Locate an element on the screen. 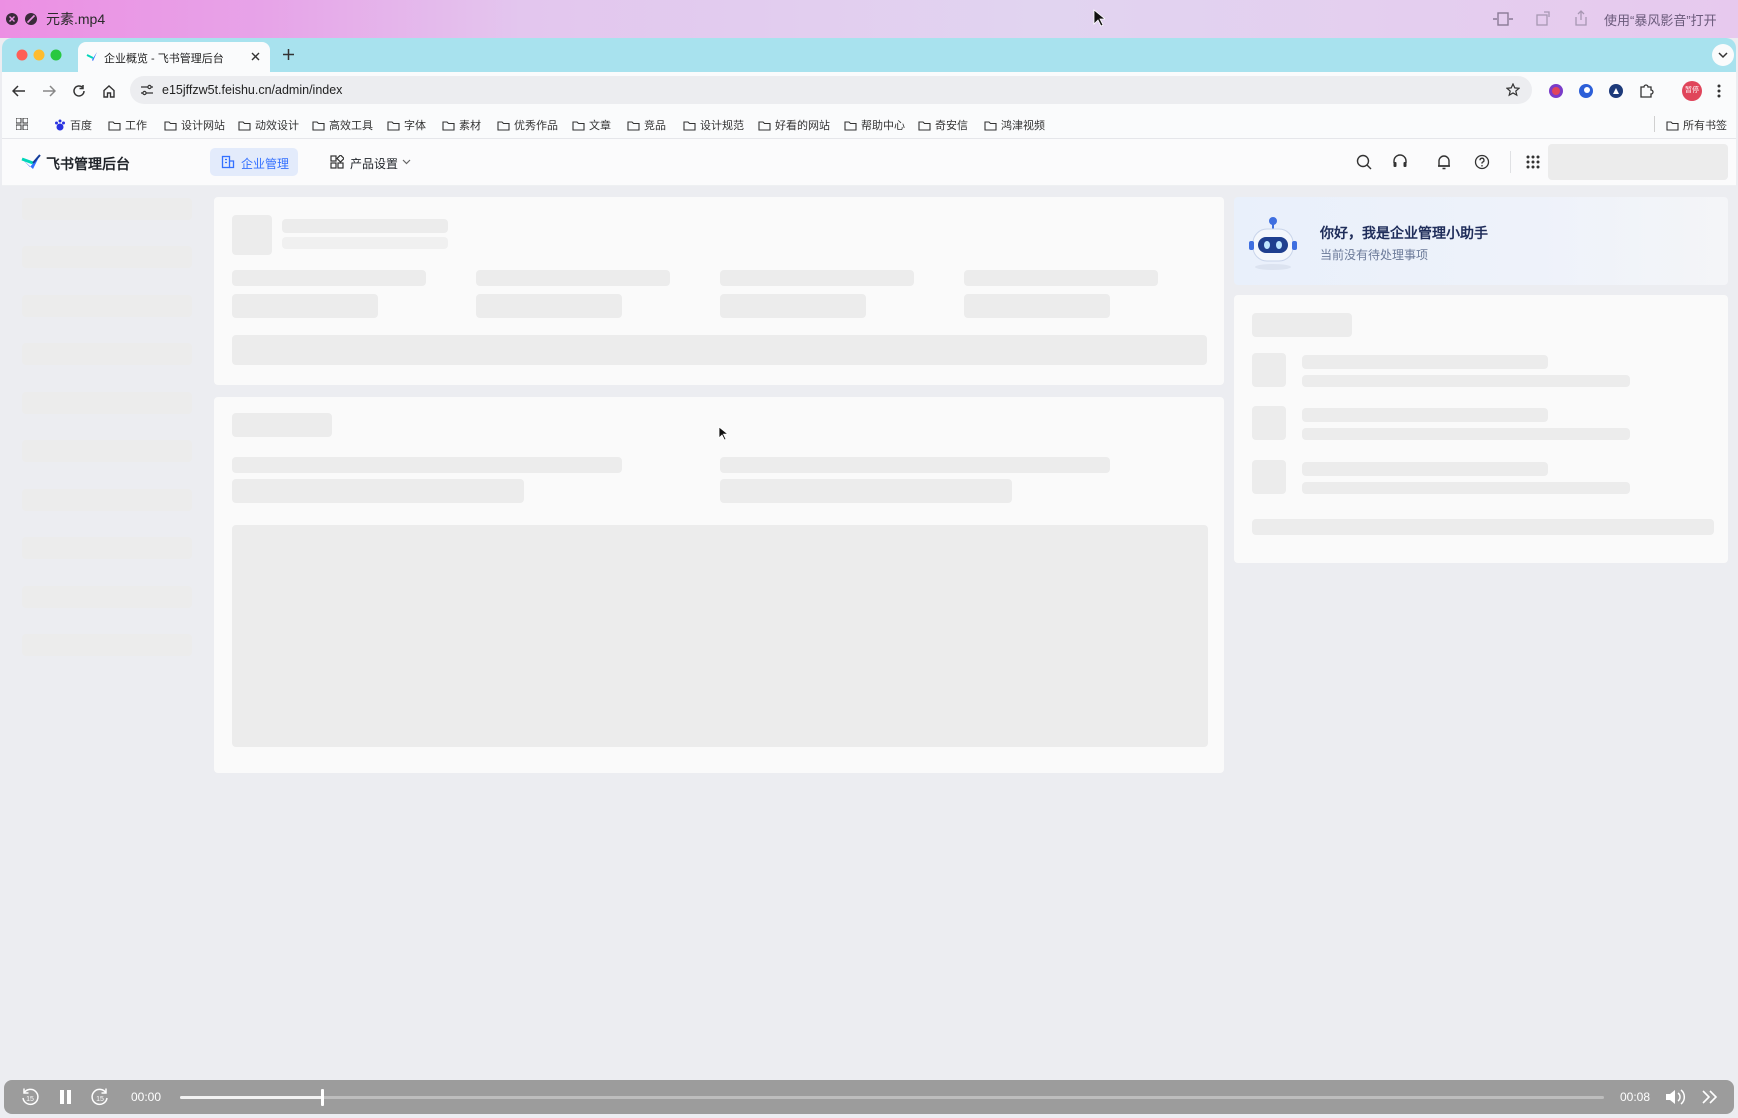 This screenshot has width=1738, height=1118. rotate-icon is located at coordinates (1543, 19).